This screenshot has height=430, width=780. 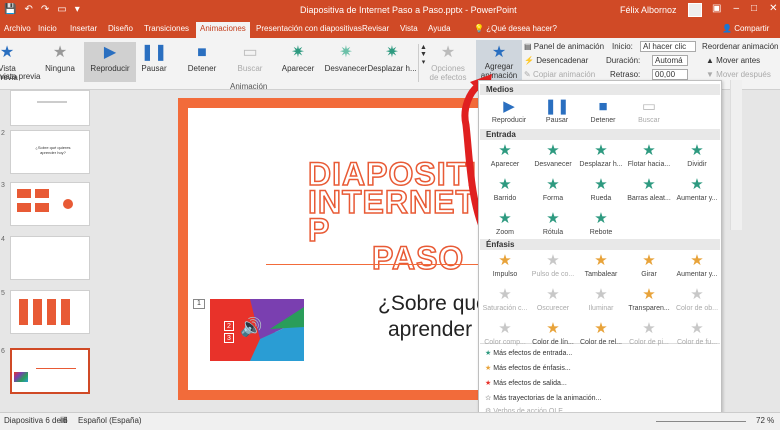 I want to click on anim-label: Reproducir, so click(x=110, y=68).